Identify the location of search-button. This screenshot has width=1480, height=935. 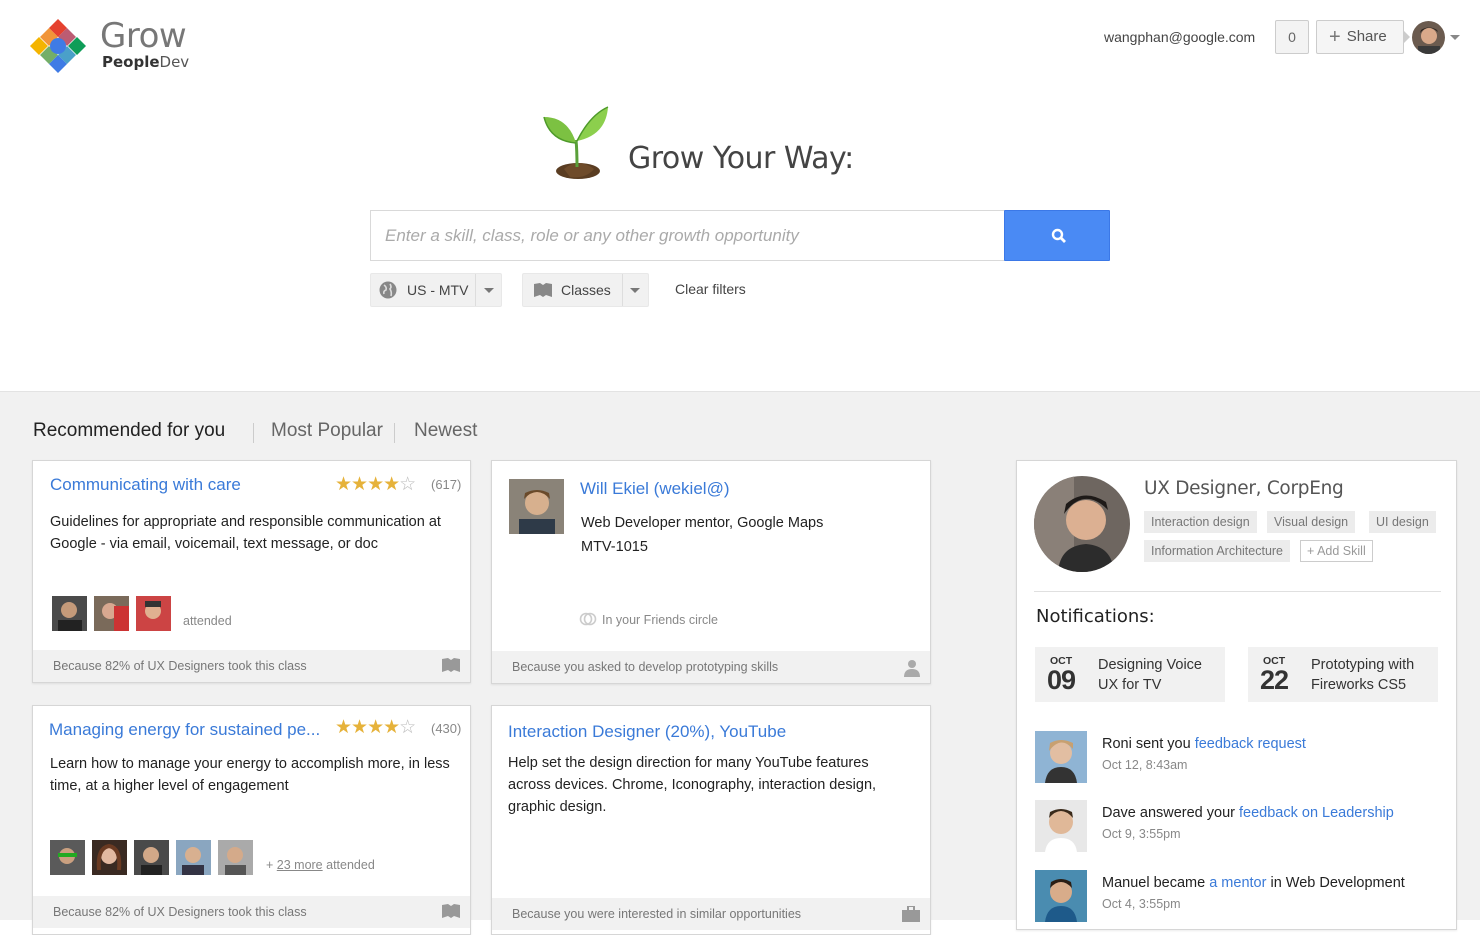
(1057, 235).